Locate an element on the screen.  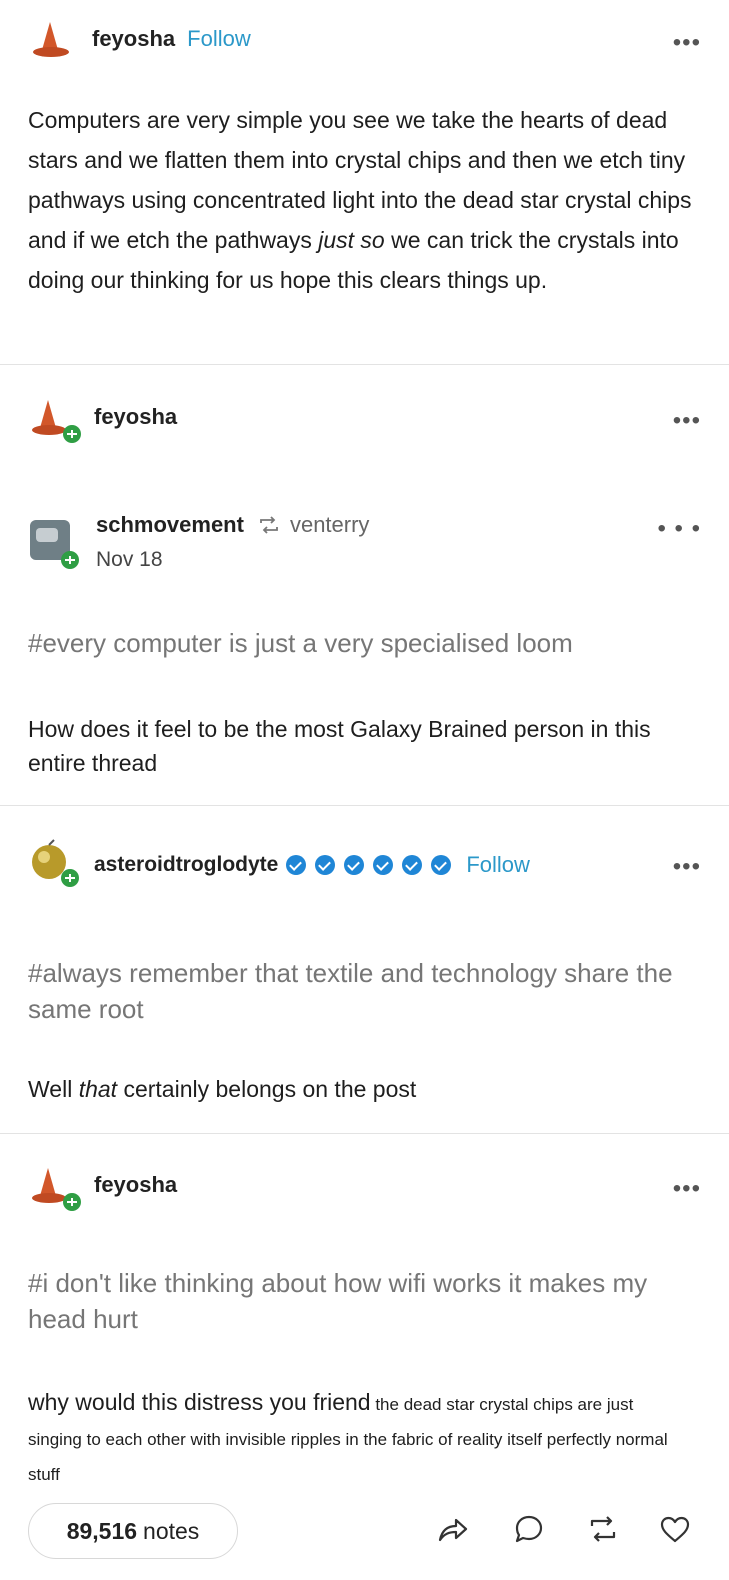
like-icon is located at coordinates (675, 1529).